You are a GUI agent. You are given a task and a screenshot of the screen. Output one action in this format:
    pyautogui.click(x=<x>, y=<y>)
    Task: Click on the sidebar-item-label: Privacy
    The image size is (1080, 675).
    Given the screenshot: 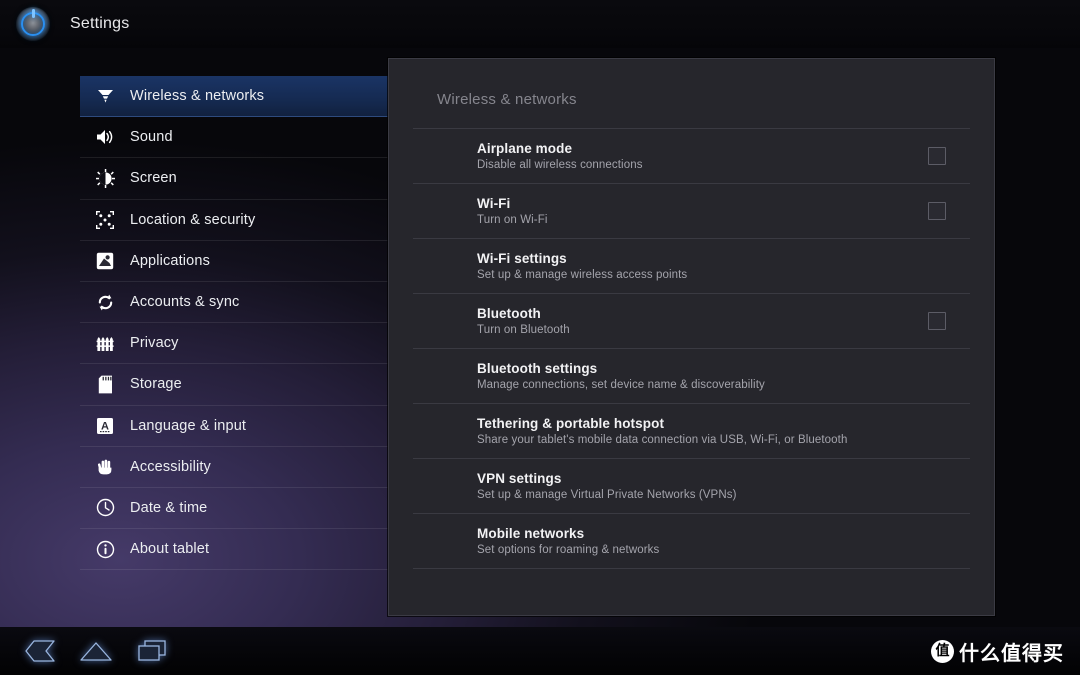 What is the action you would take?
    pyautogui.click(x=154, y=343)
    